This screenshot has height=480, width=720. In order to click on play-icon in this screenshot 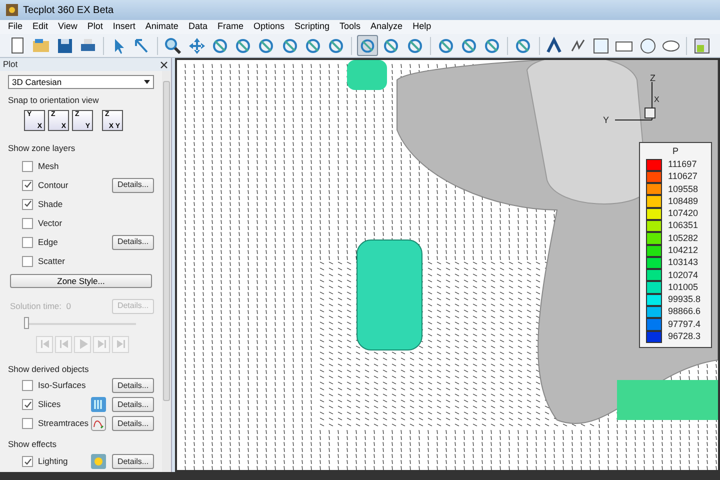, I will do `click(83, 344)`.